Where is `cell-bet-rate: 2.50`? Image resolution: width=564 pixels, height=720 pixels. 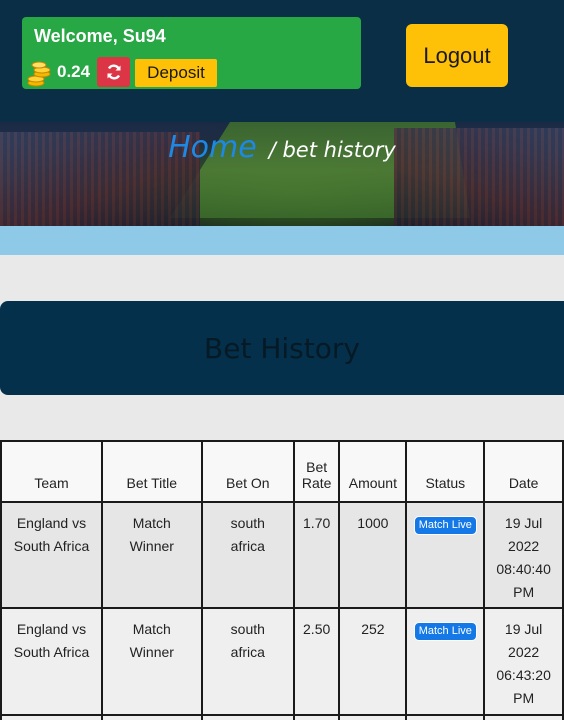
cell-bet-rate: 2.50 is located at coordinates (316, 661).